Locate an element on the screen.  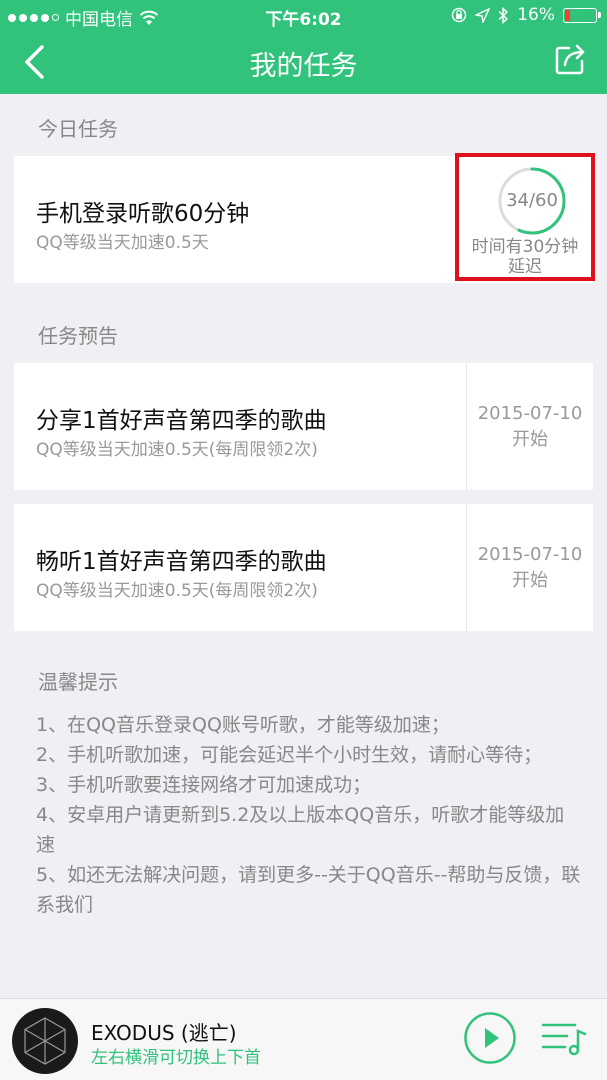
tip-item: 5、如还无法解决问题，请到更多--关于QQ音乐--帮助与反馈，联系我们 is located at coordinates (308, 890).